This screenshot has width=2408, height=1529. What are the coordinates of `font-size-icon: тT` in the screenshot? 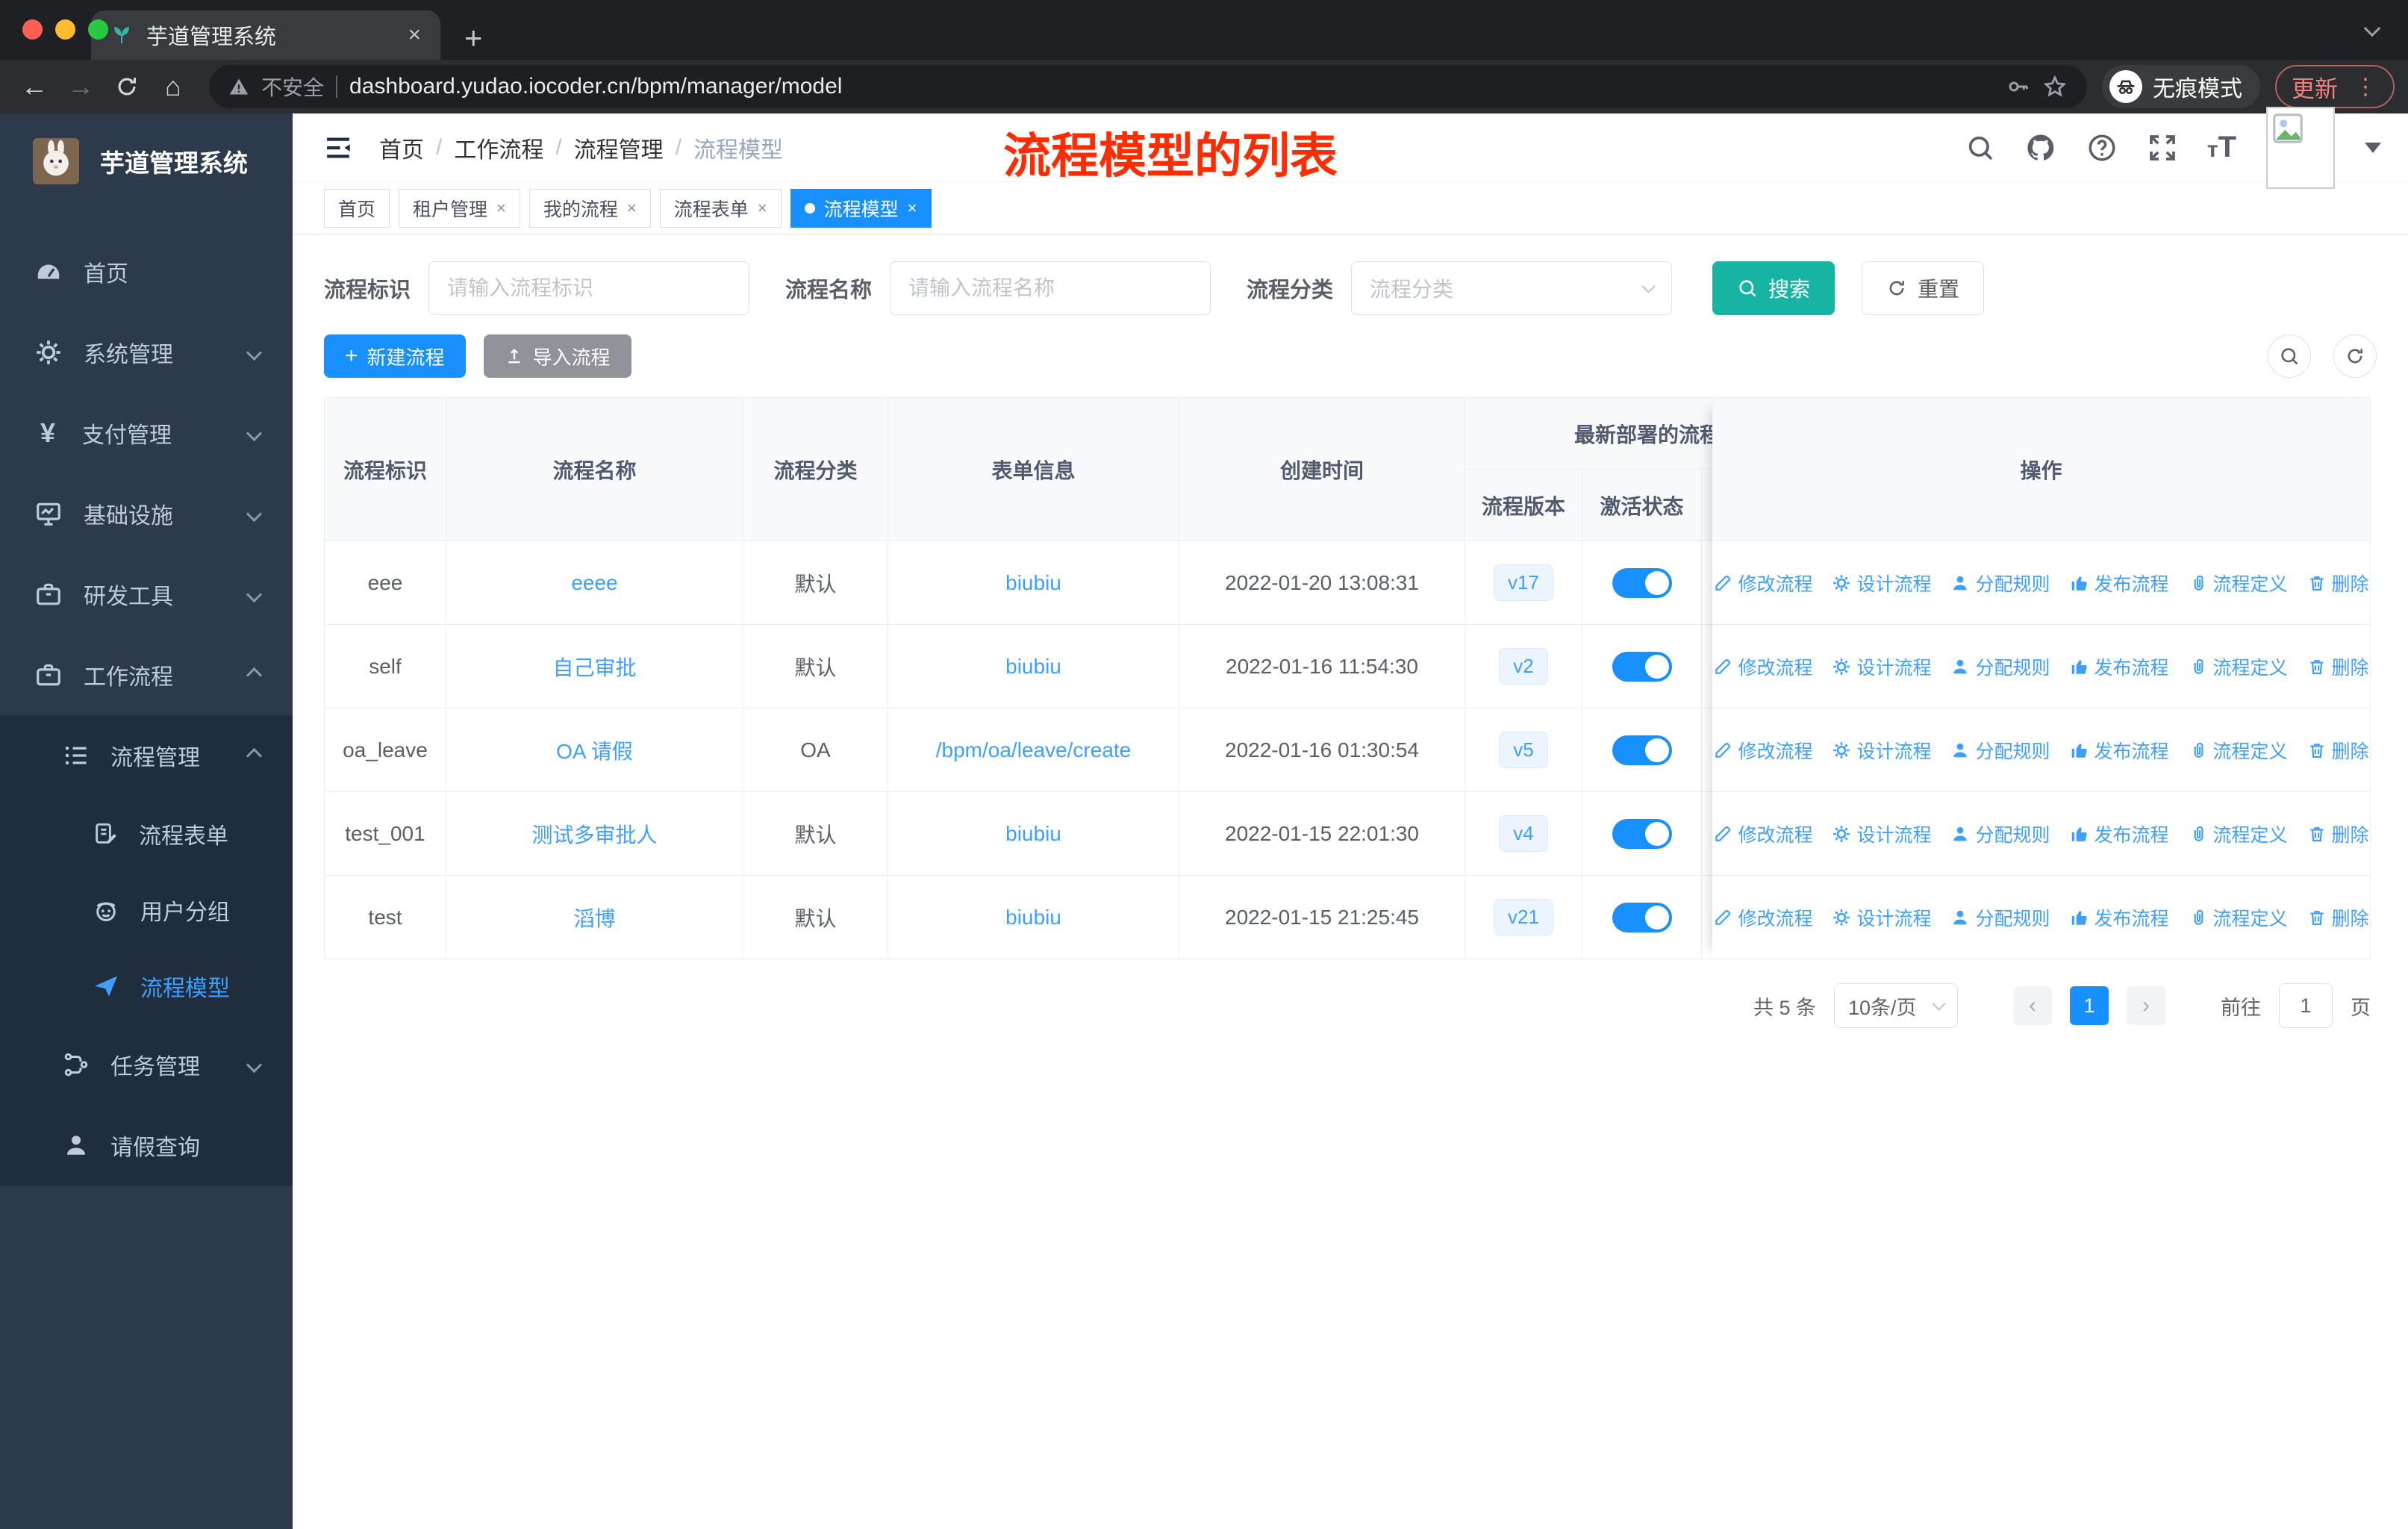 It's located at (2221, 147).